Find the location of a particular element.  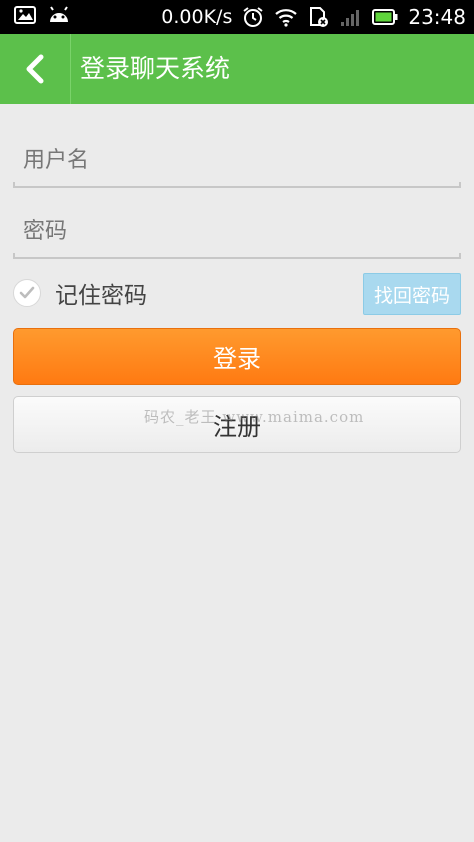

gallery-notification-icon is located at coordinates (25, 15).